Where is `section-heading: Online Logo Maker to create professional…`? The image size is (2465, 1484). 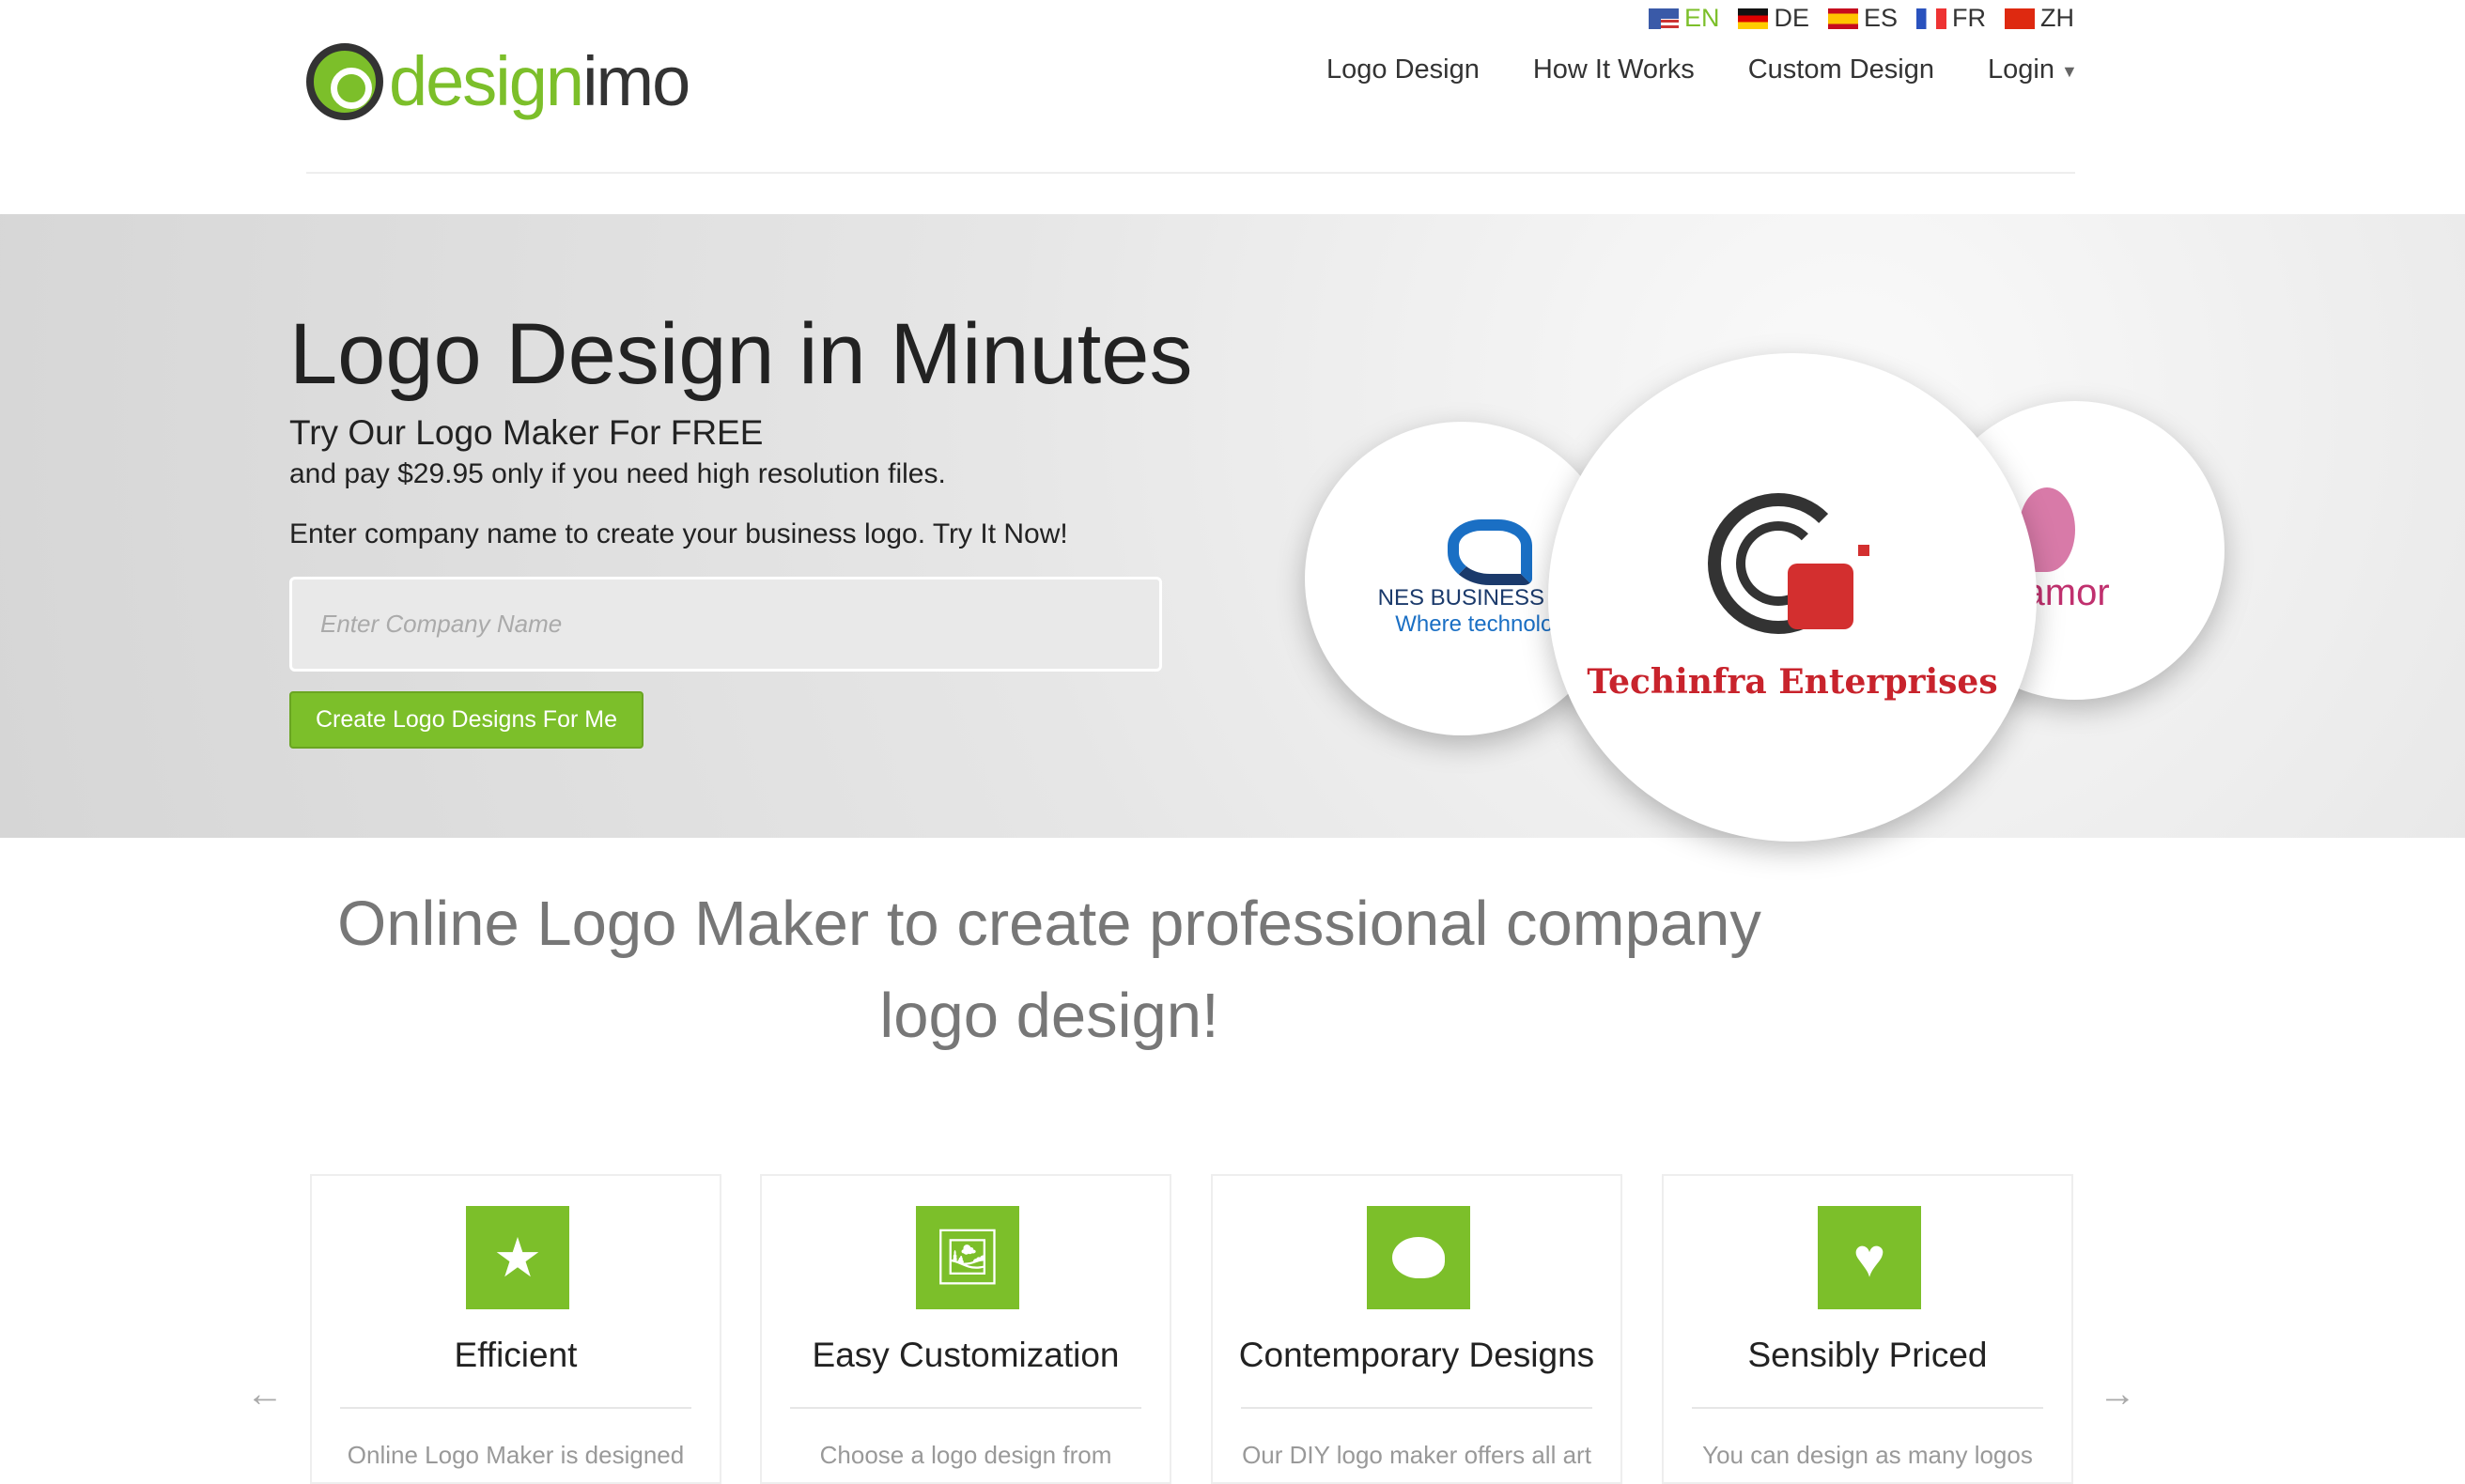 section-heading: Online Logo Maker to create professional… is located at coordinates (1049, 970).